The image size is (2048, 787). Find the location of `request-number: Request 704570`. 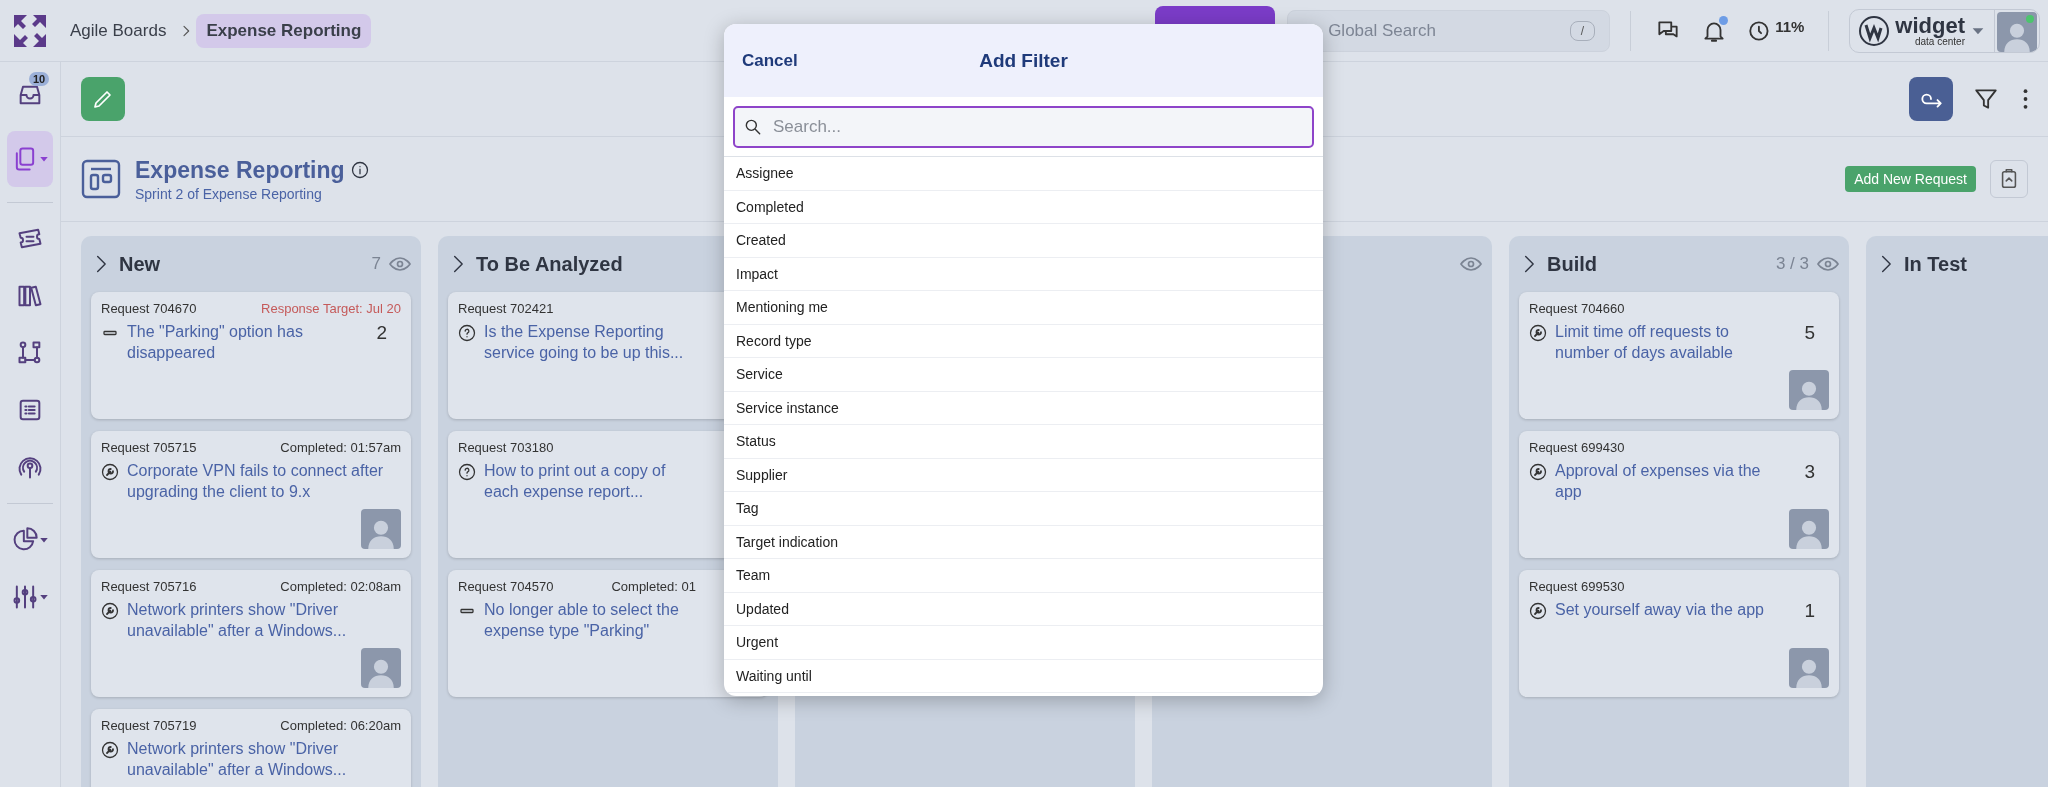

request-number: Request 704570 is located at coordinates (506, 586).